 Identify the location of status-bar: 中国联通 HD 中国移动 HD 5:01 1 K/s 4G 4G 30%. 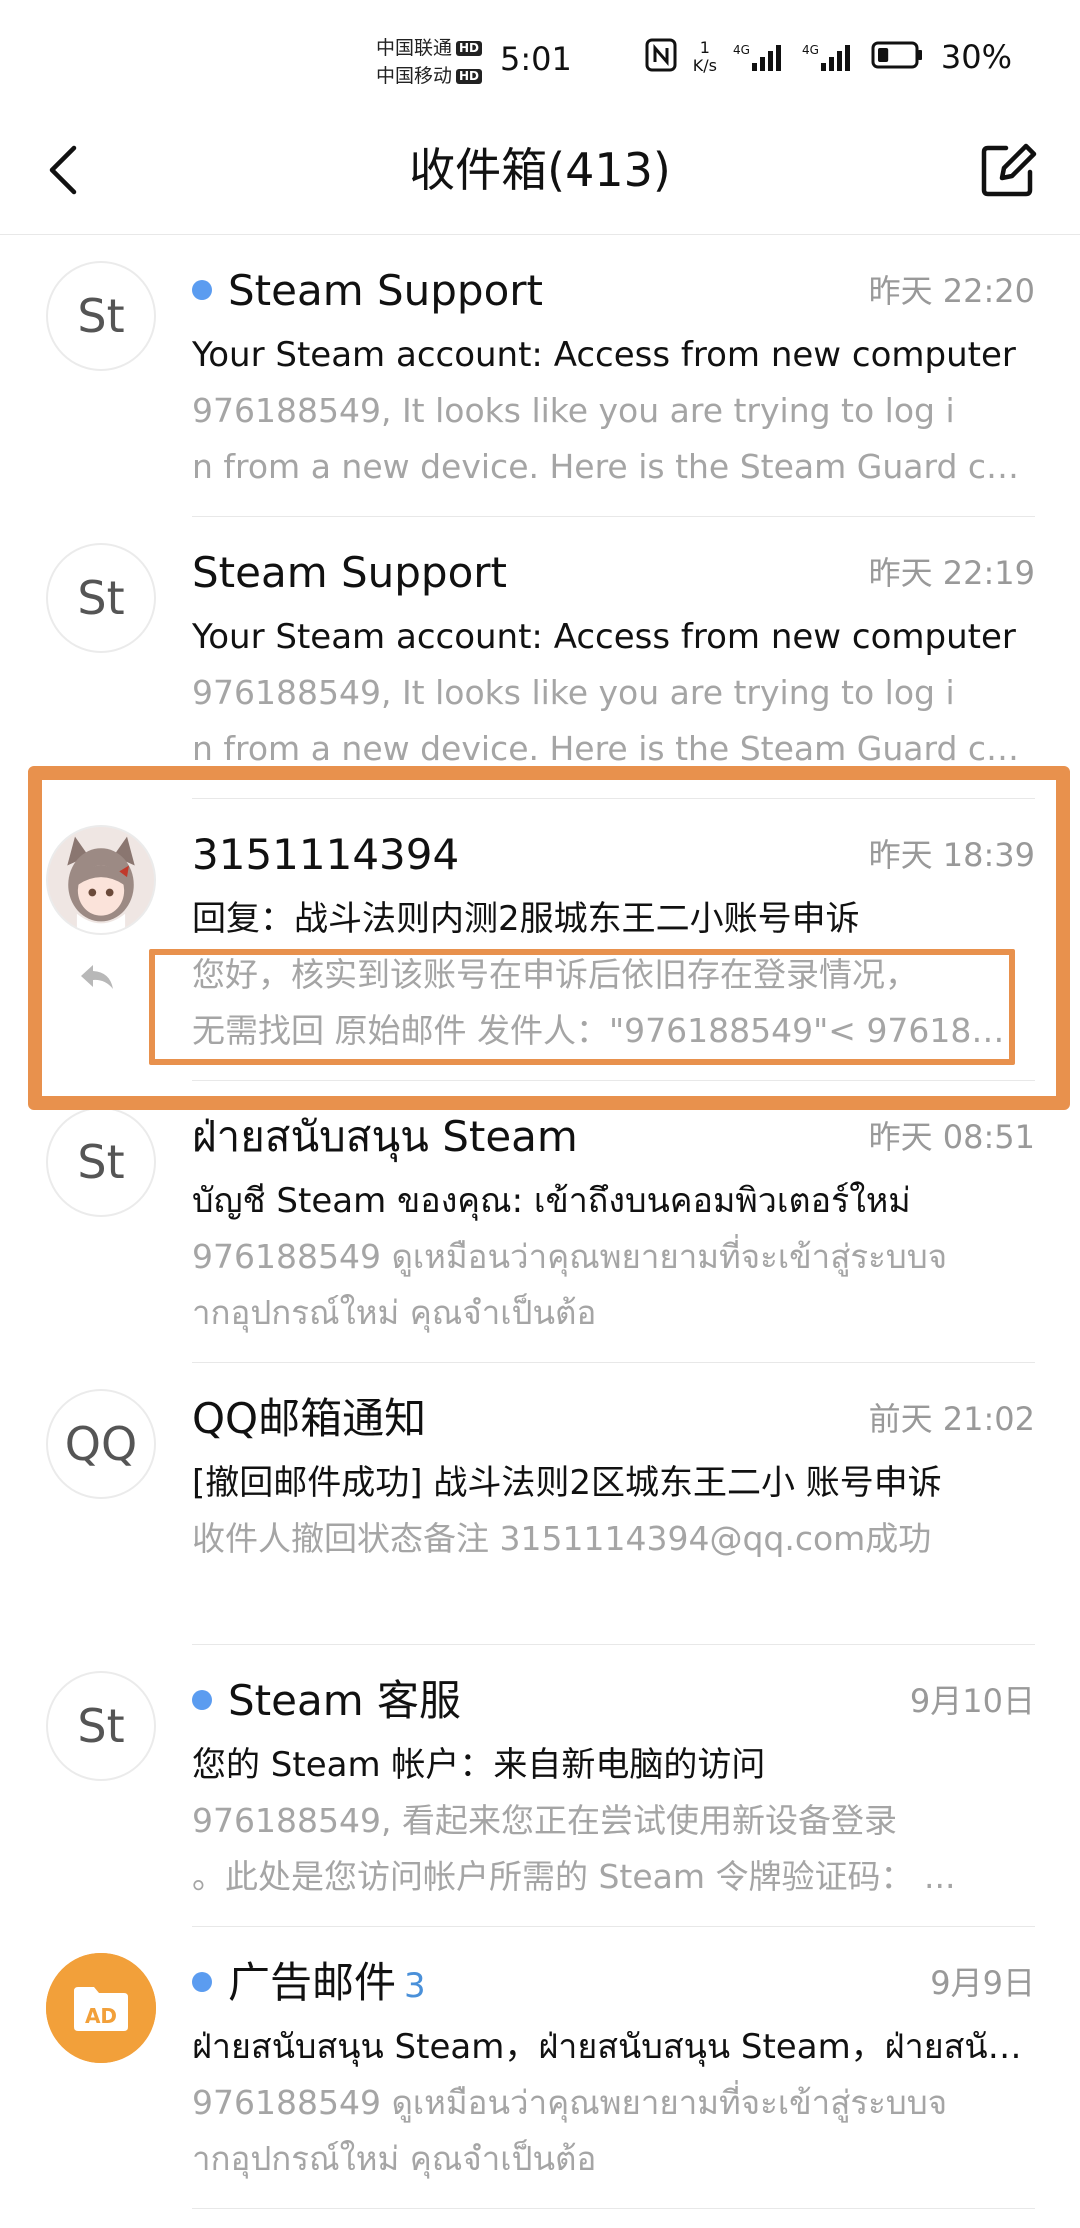
(540, 55).